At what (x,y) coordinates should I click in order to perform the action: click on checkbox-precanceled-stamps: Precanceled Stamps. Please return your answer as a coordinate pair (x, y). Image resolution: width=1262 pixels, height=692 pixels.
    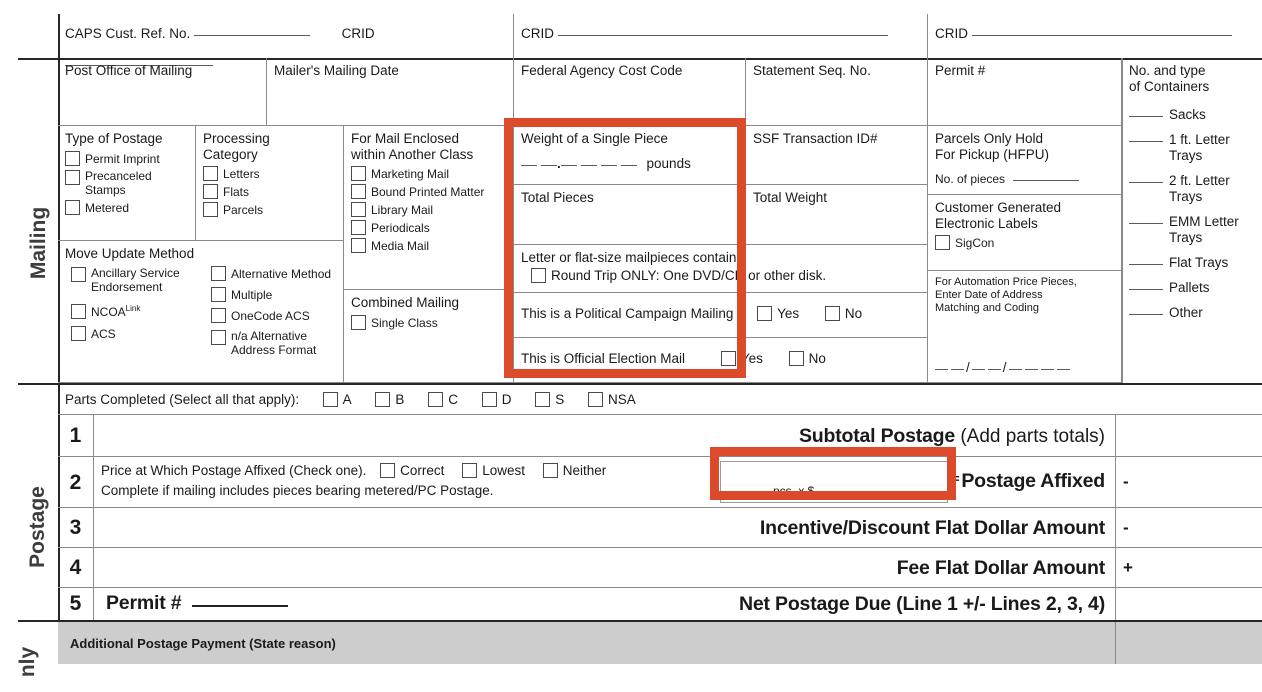
    Looking at the image, I should click on (126, 183).